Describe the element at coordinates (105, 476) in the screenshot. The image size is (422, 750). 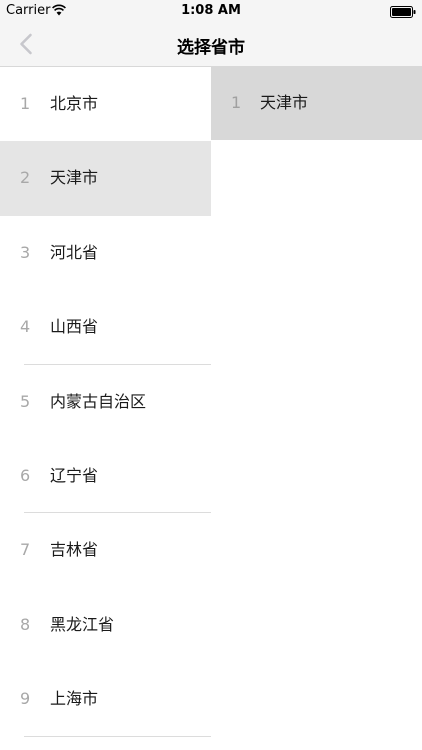
I see `province-row-6: 6 辽宁省` at that location.